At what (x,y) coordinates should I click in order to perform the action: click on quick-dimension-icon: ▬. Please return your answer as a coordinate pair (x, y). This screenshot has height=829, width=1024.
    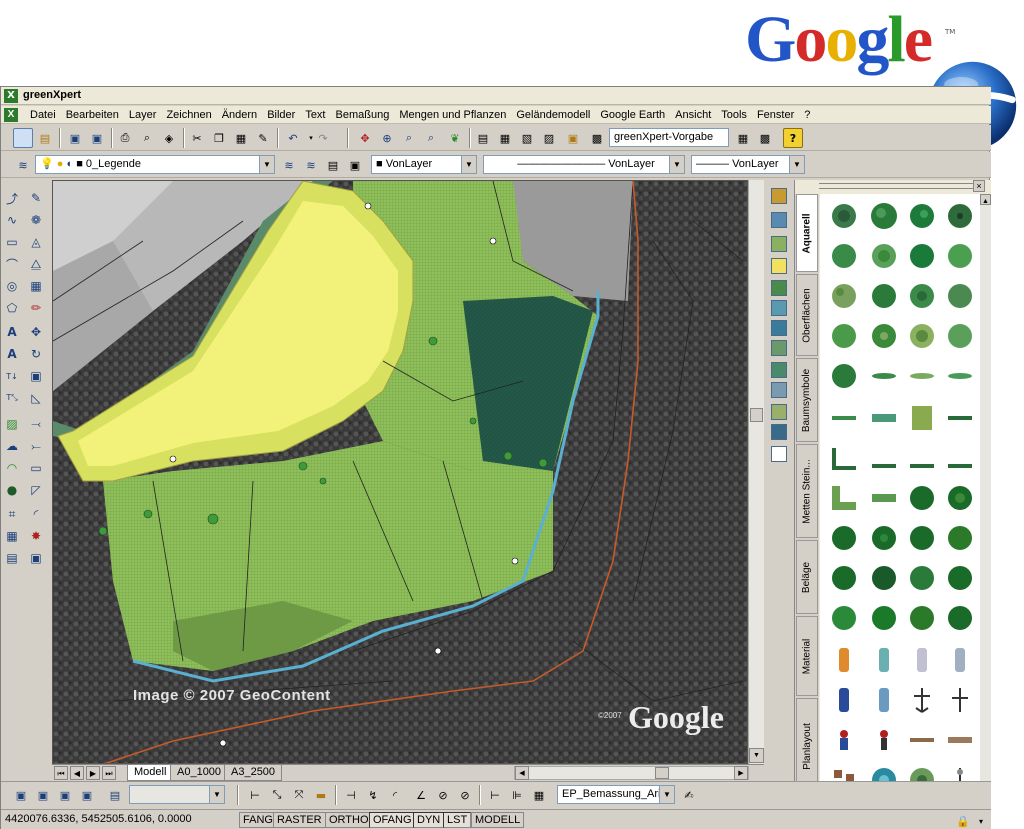
    Looking at the image, I should click on (321, 795).